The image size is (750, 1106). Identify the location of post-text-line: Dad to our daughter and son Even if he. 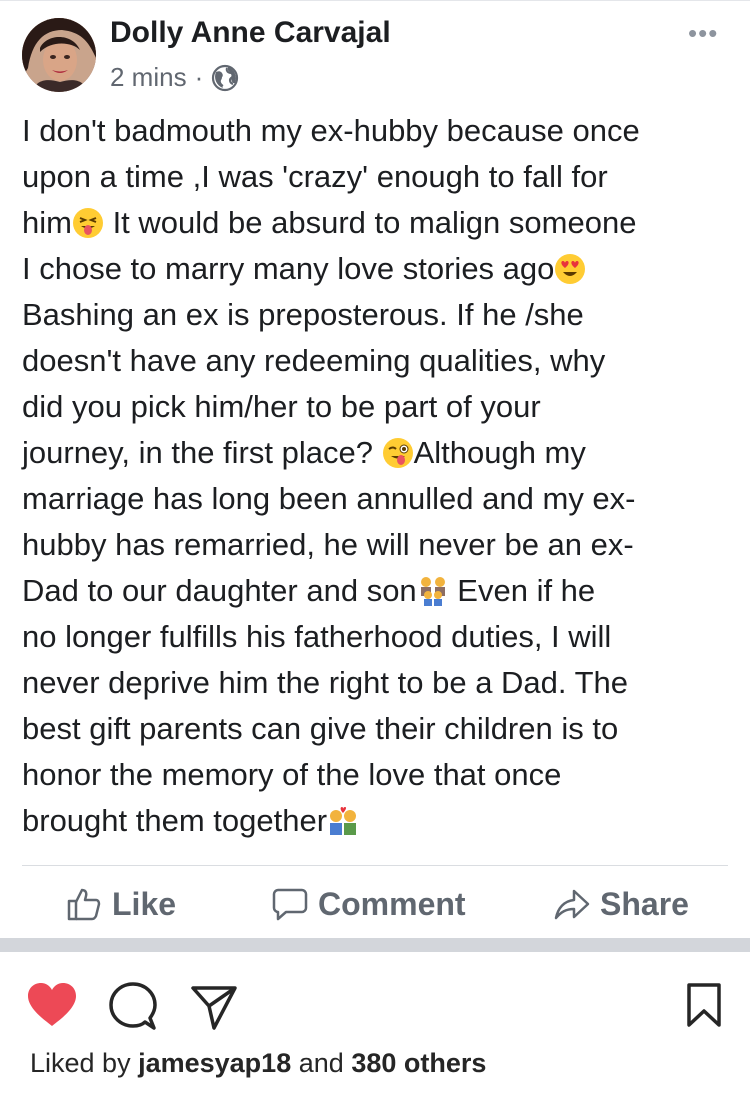
(378, 591).